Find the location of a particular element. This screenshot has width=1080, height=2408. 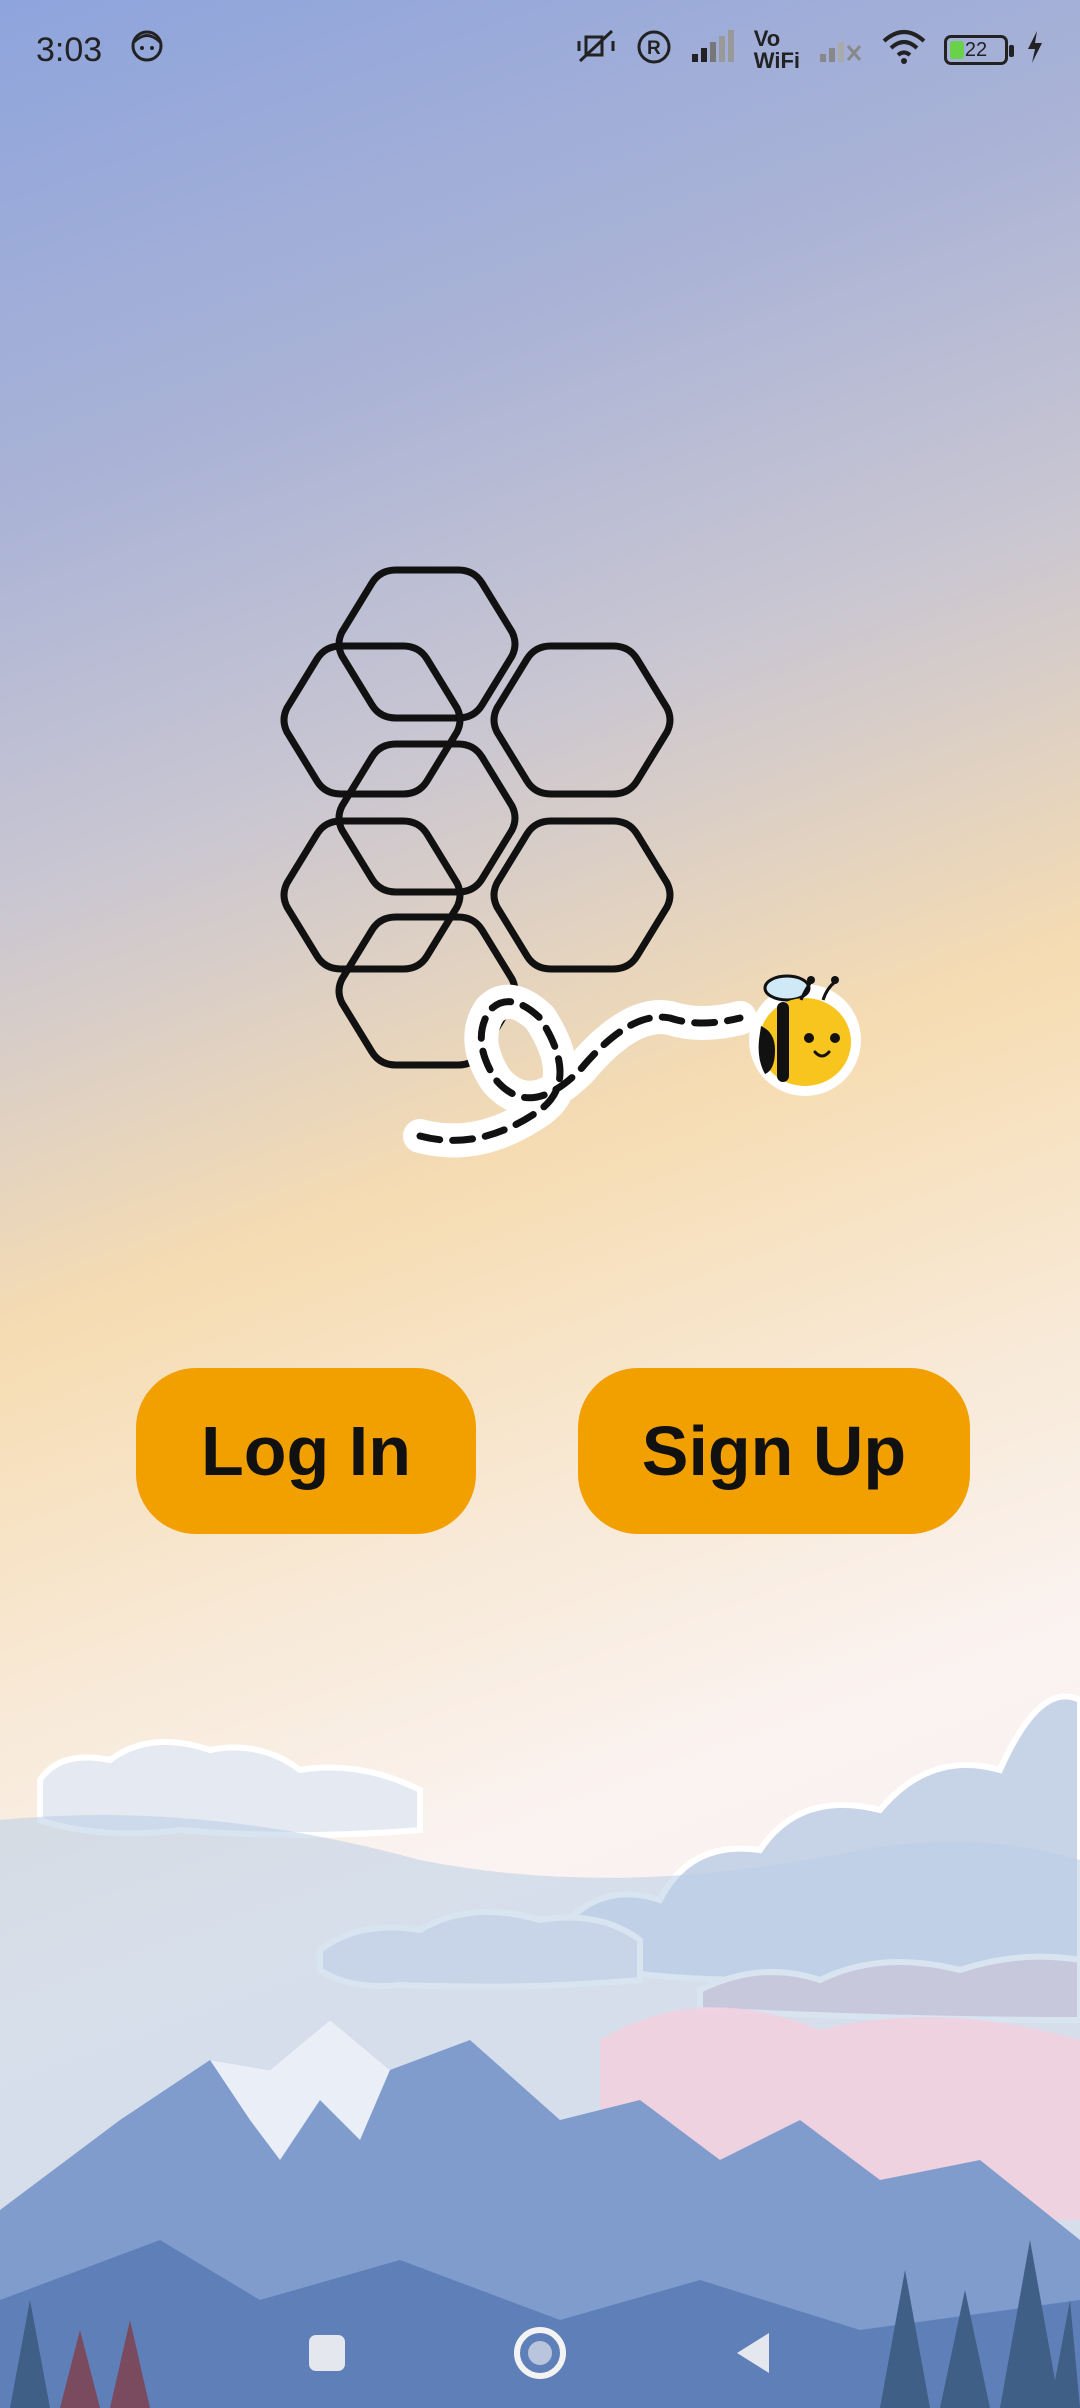

navigation-bar is located at coordinates (540, 2353).